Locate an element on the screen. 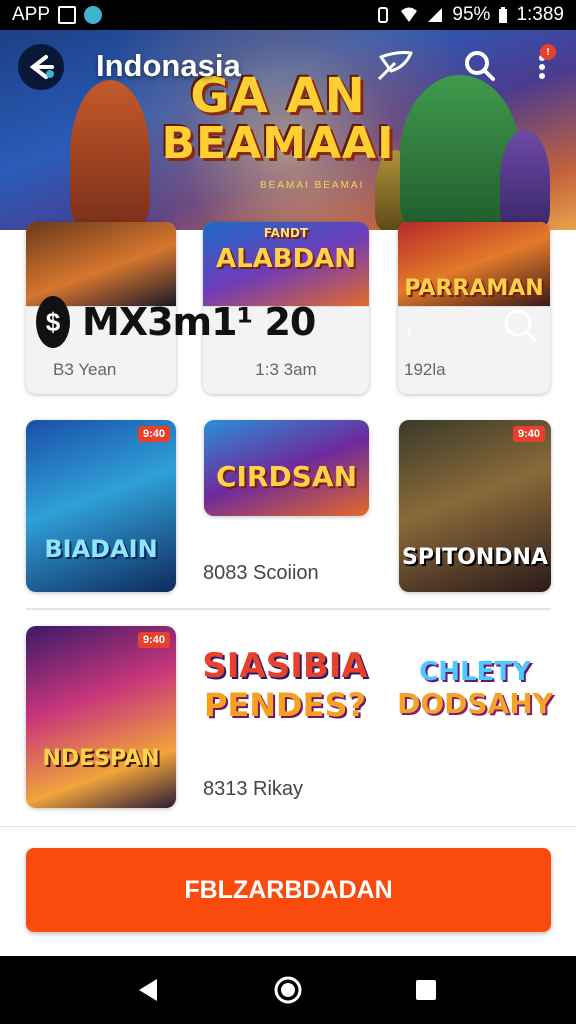  game-card-art: PARRAMAN is located at coordinates (474, 264).